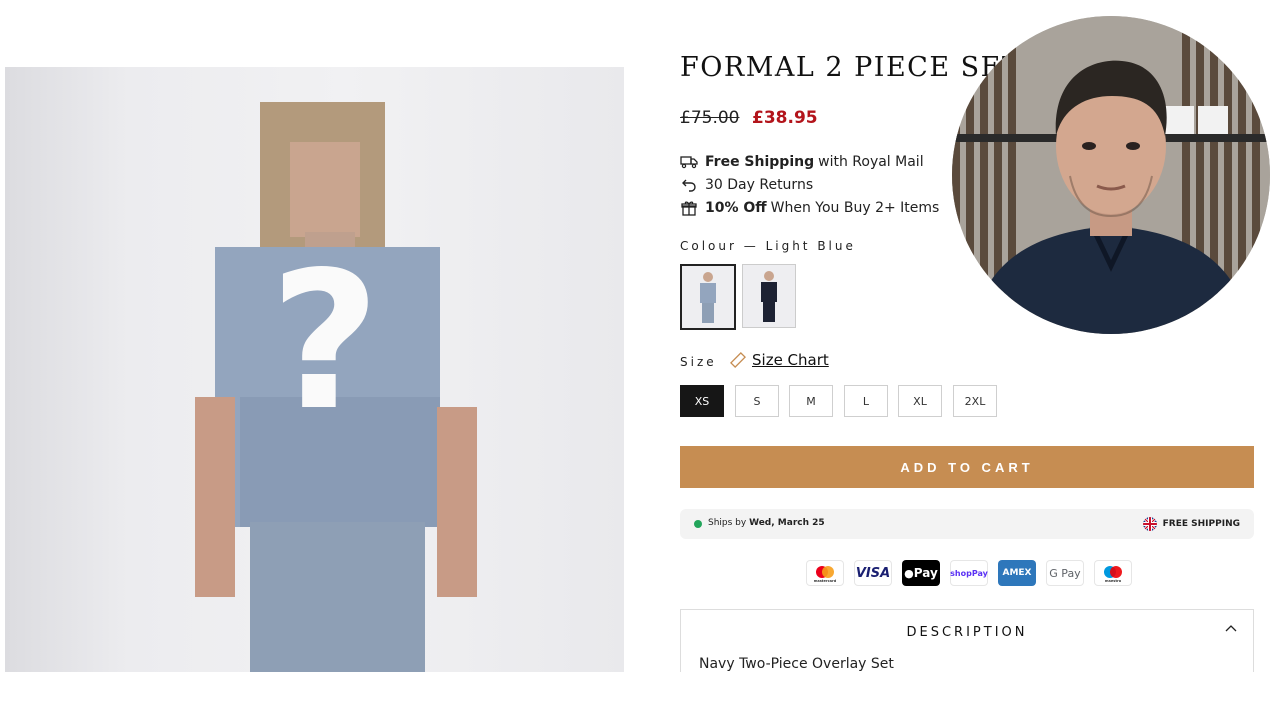 Image resolution: width=1280 pixels, height=720 pixels. I want to click on perk-bold: Free Shipping, so click(760, 162).